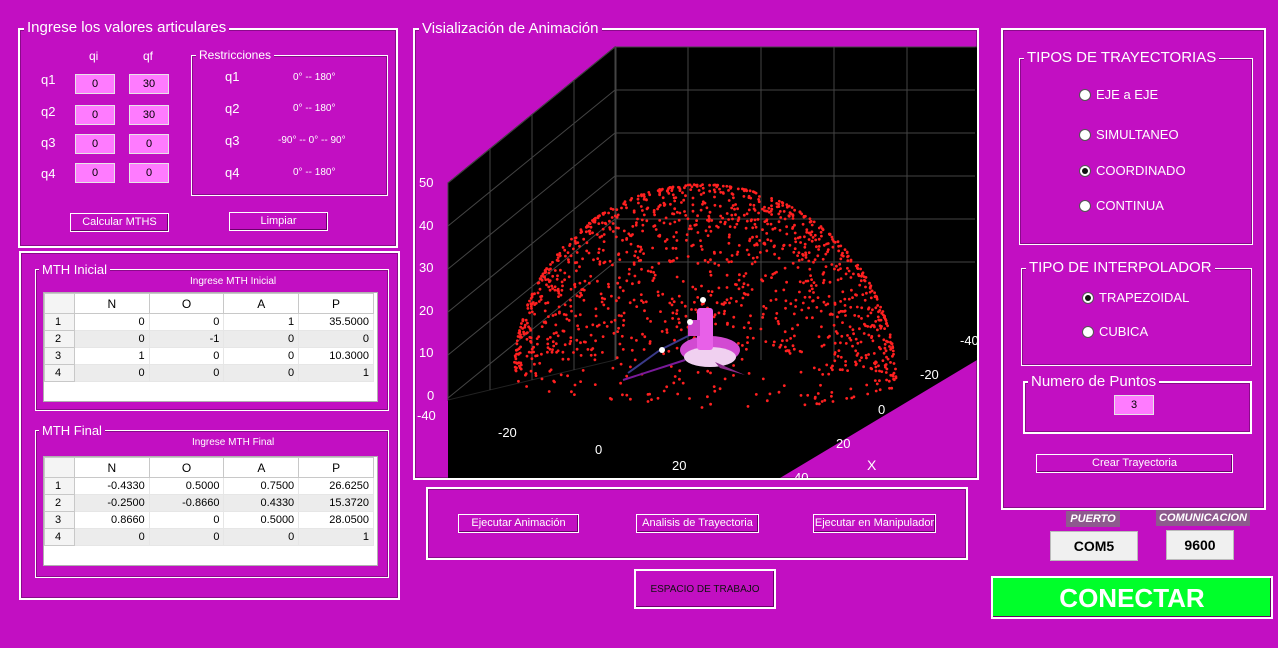  Describe the element at coordinates (186, 503) in the screenshot. I see `table-cell: -0.8660` at that location.